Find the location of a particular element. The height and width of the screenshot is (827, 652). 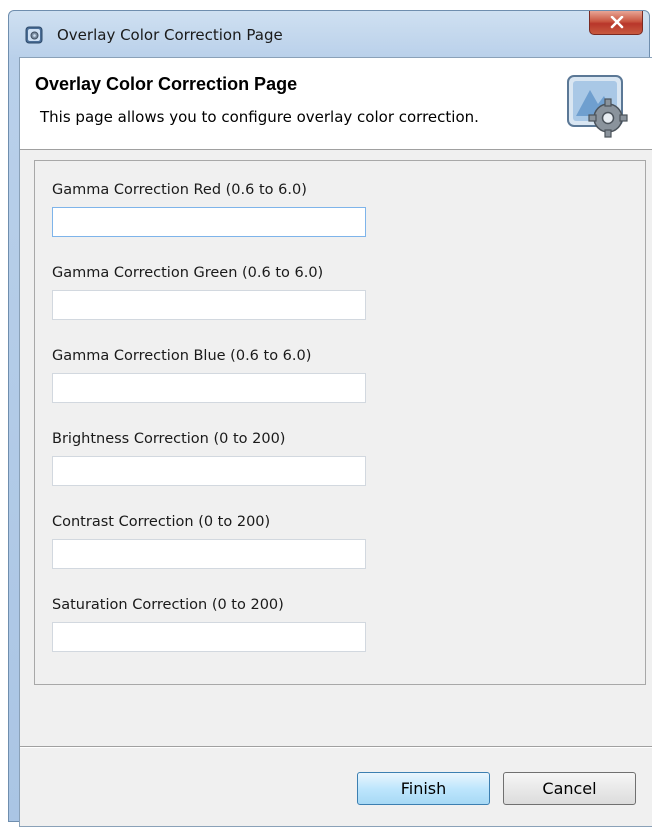

gamma-red-label: Gamma Correction Red (0.6 to 6.0) is located at coordinates (179, 190).